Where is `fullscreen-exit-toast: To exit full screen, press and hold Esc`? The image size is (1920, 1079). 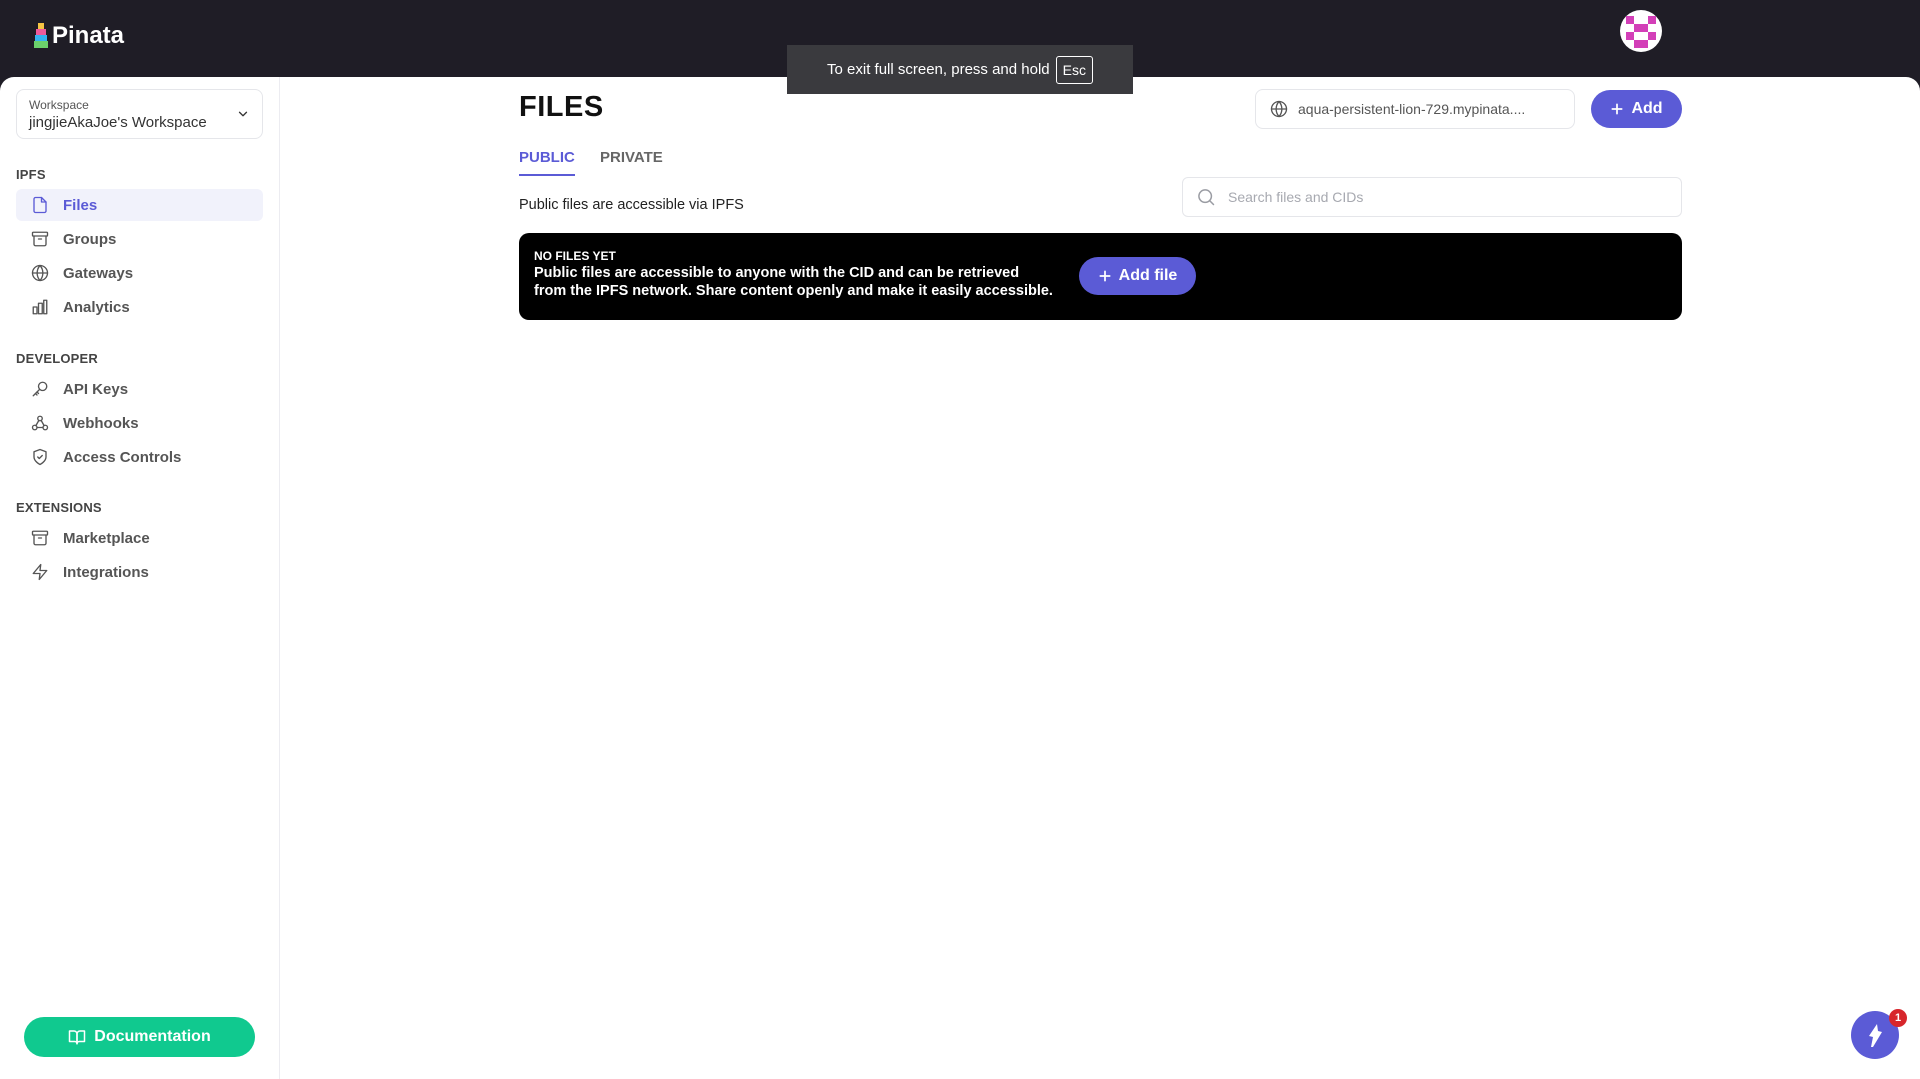 fullscreen-exit-toast: To exit full screen, press and hold Esc is located at coordinates (960, 69).